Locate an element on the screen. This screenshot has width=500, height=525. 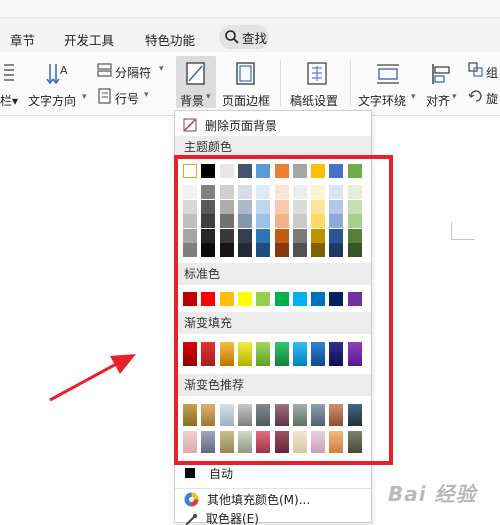
rotate-button: 旋 is located at coordinates (492, 98).